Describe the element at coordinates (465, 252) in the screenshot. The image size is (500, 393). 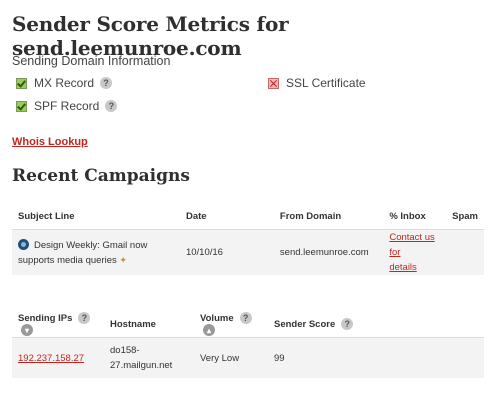
I see `spam-cell` at that location.